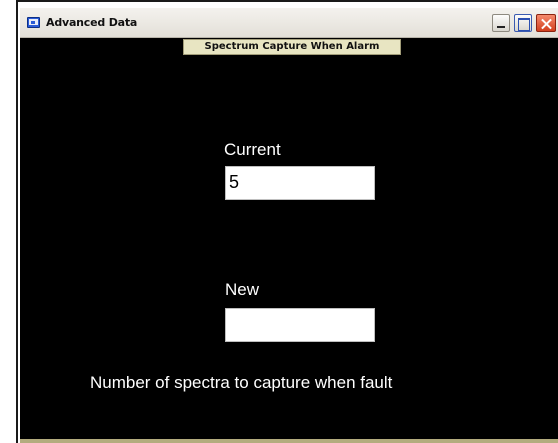 Image resolution: width=558 pixels, height=443 pixels. Describe the element at coordinates (546, 23) in the screenshot. I see `close-button` at that location.